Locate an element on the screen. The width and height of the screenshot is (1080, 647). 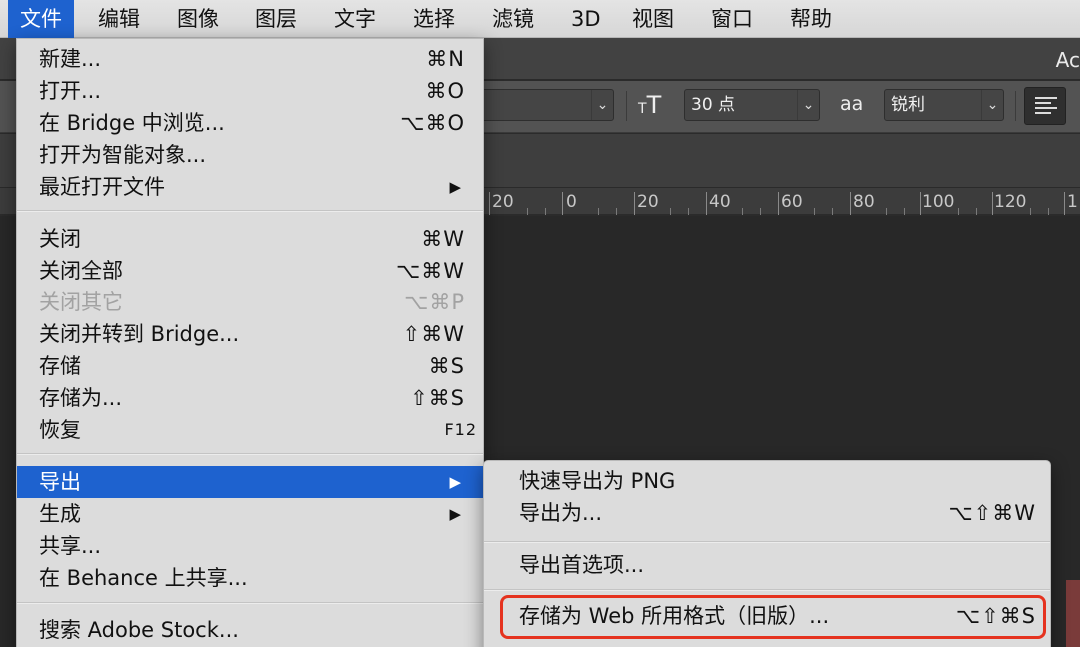
antialias-value: 锐利 is located at coordinates (908, 105).